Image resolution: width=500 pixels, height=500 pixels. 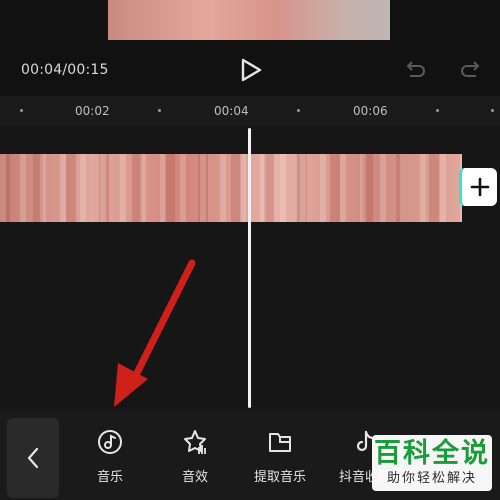 I want to click on toolbar-item-music: 音乐, so click(x=110, y=458).